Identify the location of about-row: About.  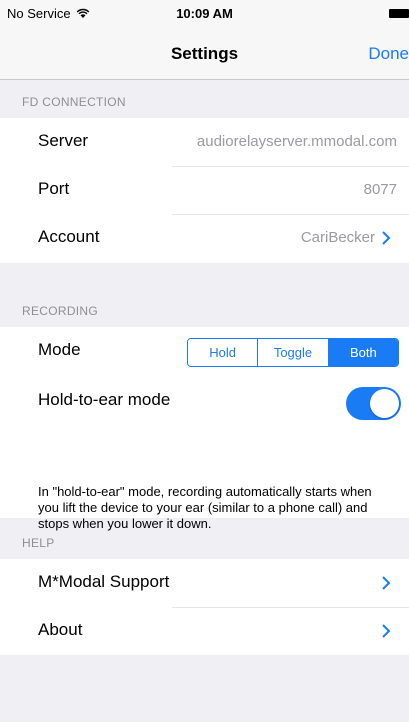
(204, 631).